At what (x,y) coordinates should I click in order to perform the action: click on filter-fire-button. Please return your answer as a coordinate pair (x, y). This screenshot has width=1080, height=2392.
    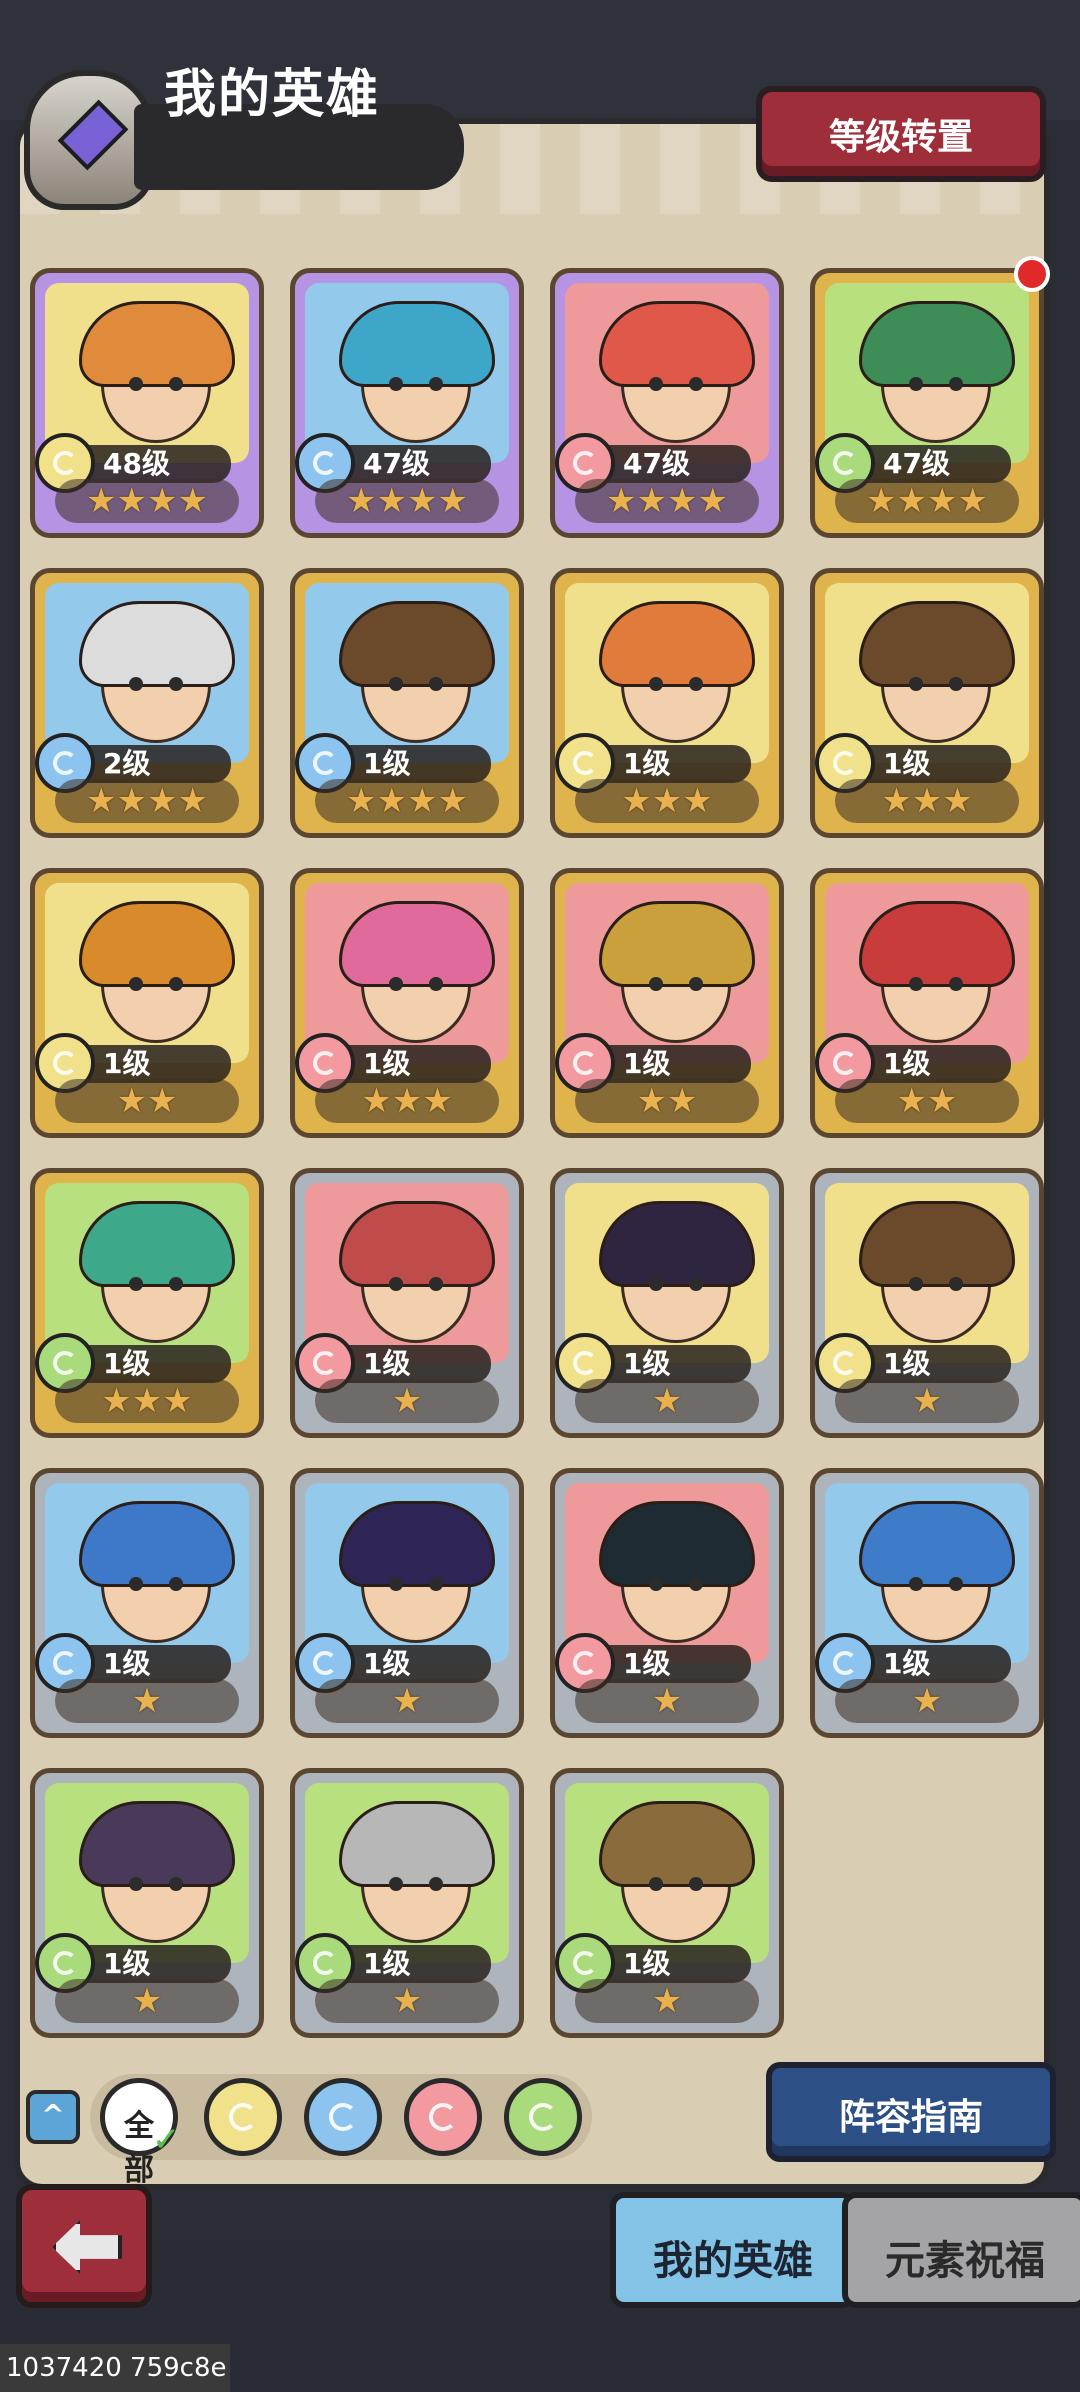
    Looking at the image, I should click on (443, 2117).